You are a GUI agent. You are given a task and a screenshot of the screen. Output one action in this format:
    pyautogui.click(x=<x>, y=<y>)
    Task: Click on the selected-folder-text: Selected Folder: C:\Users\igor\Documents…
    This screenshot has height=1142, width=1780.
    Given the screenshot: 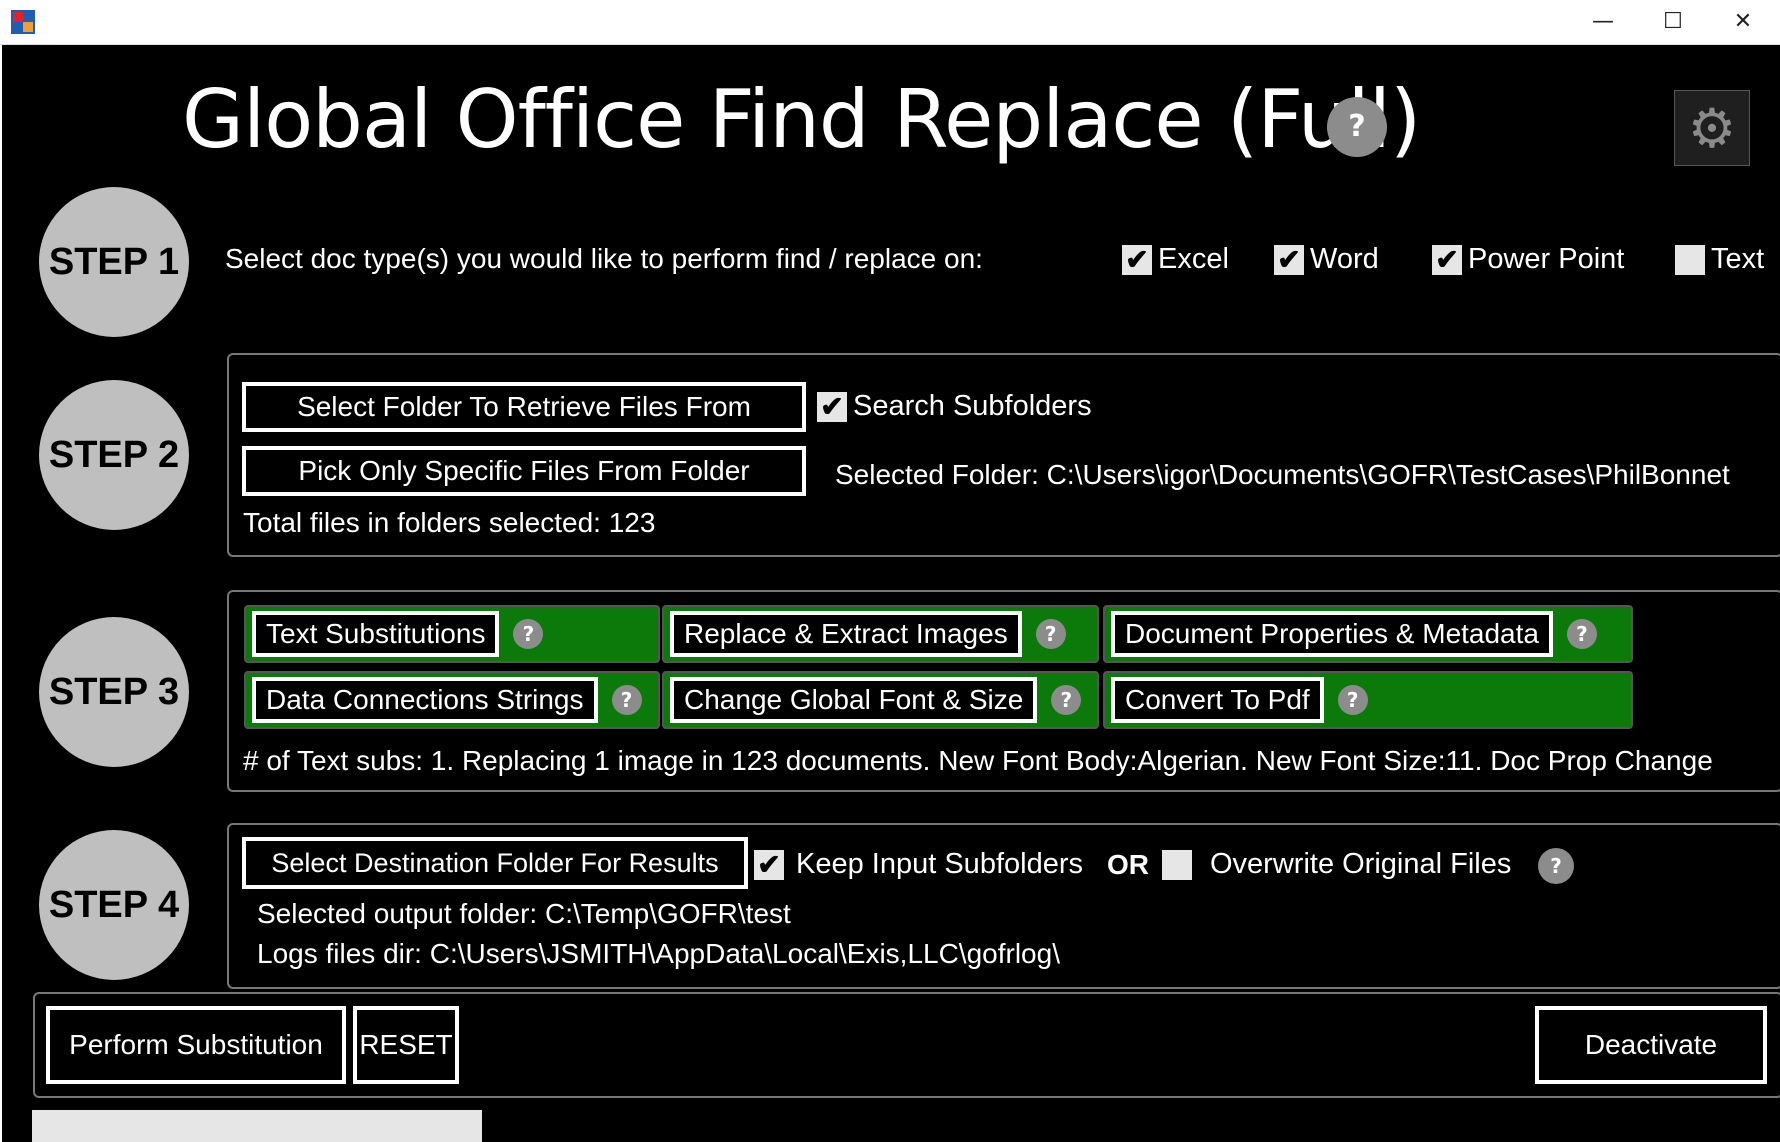 What is the action you would take?
    pyautogui.click(x=1282, y=474)
    